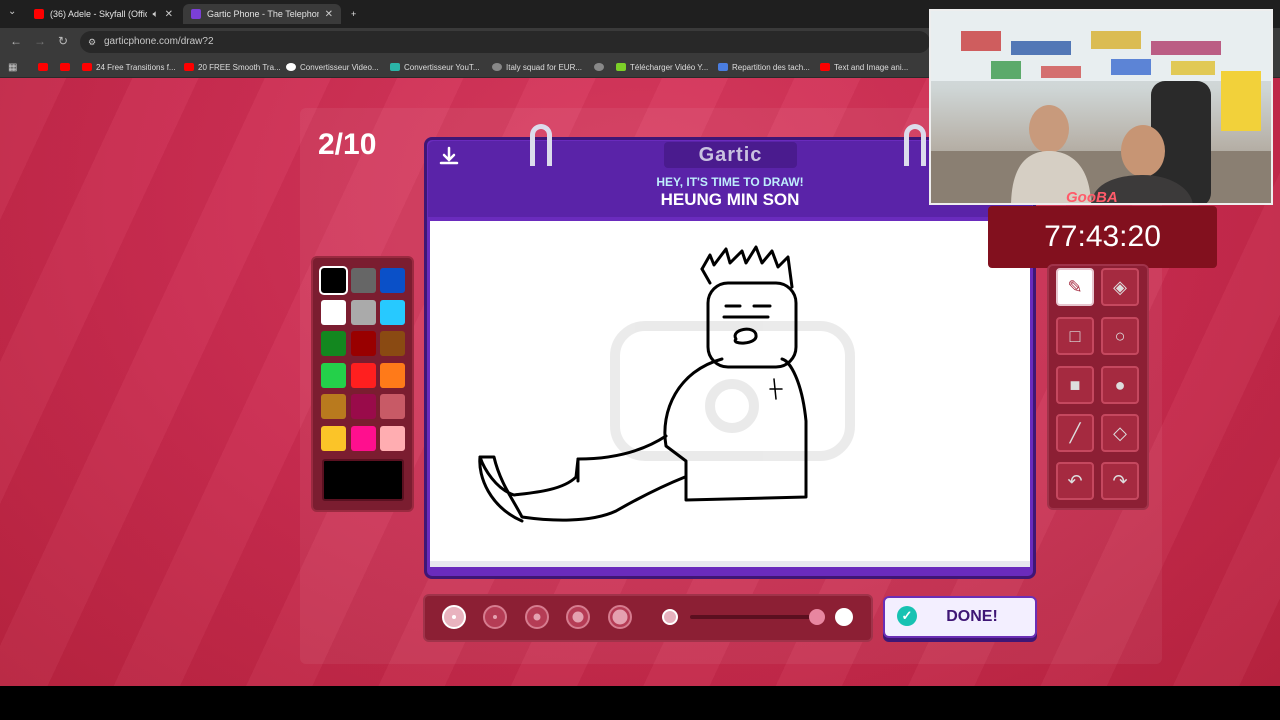 This screenshot has height=720, width=1280. Describe the element at coordinates (1120, 385) in the screenshot. I see `circle-fill-icon: ●` at that location.